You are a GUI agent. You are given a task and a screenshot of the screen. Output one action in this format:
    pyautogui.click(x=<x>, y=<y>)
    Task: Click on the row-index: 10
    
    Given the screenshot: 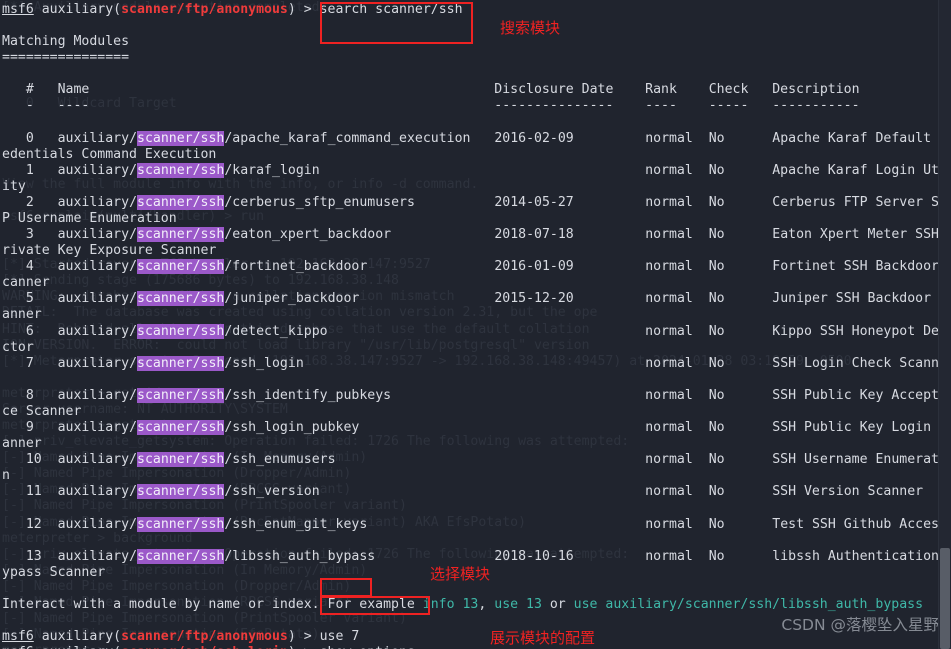 What is the action you would take?
    pyautogui.click(x=33, y=460)
    